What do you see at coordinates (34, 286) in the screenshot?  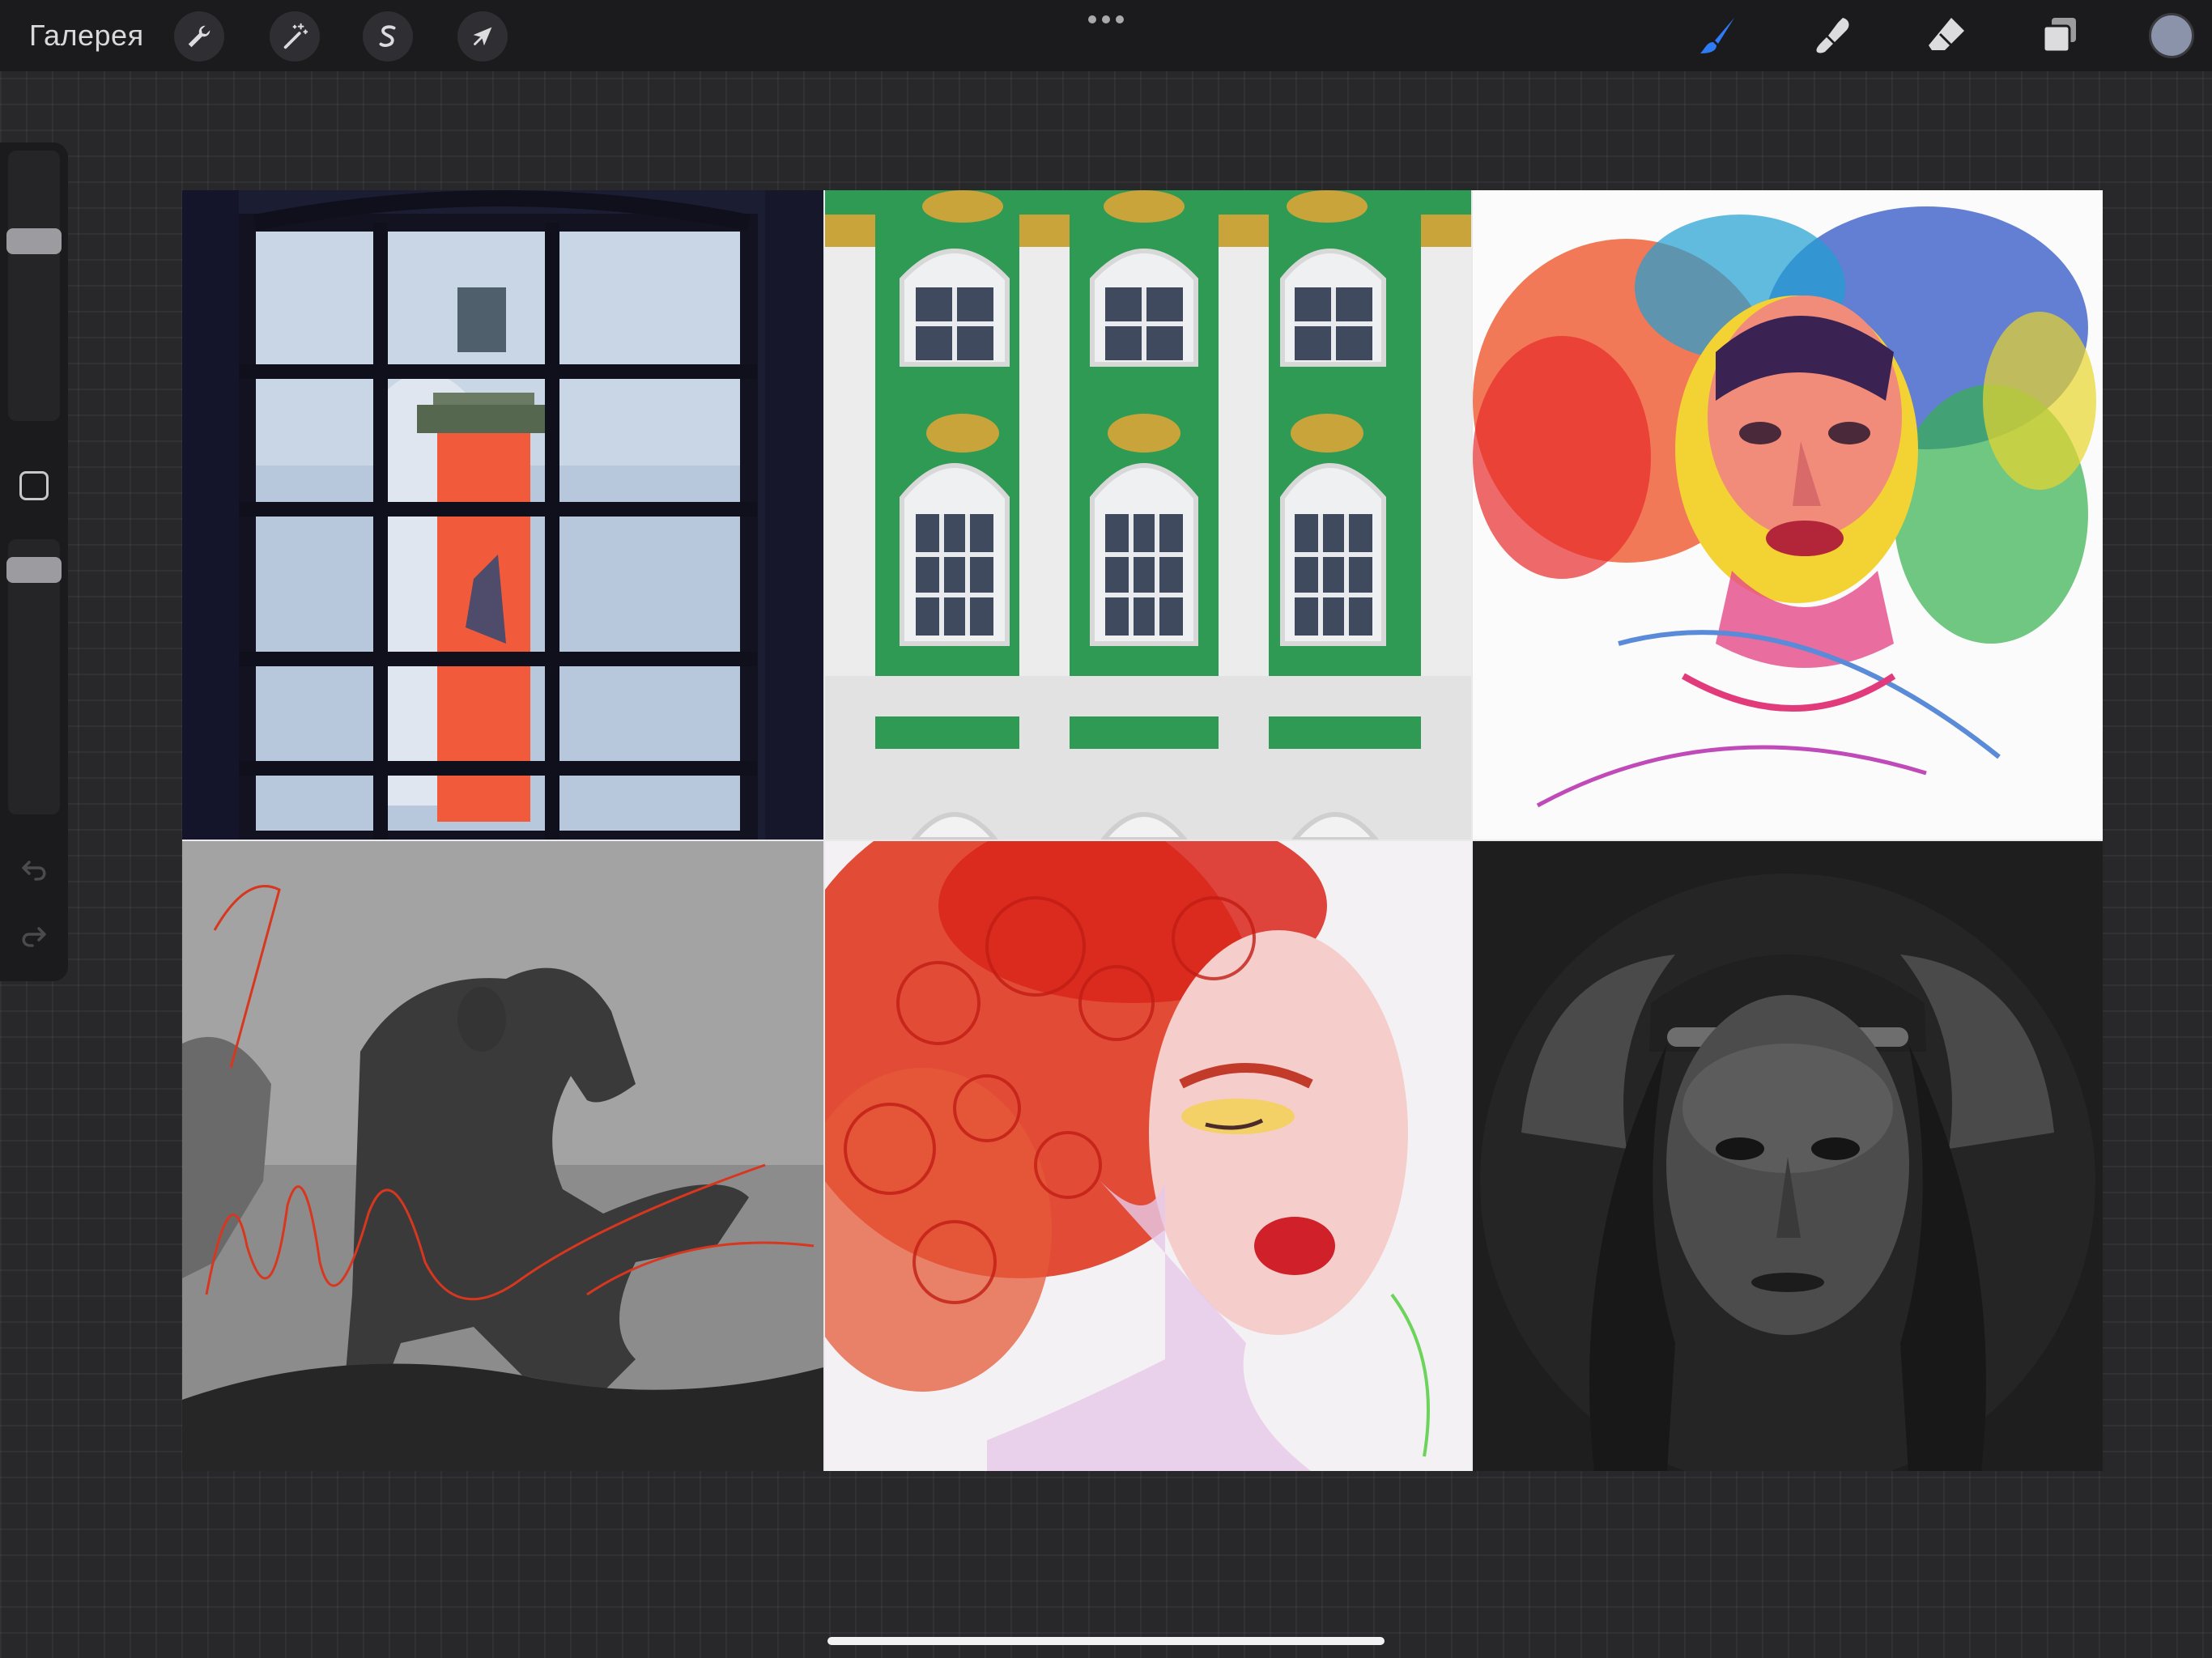 I see `brush-size-slider` at bounding box center [34, 286].